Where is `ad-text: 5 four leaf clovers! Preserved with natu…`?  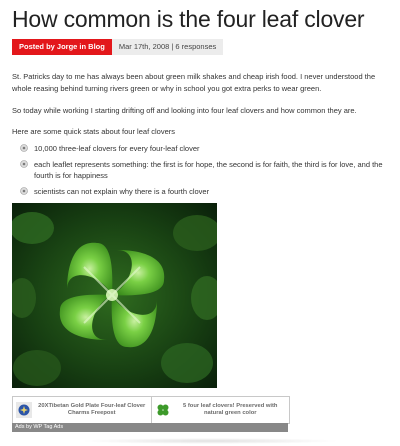
ad-text: 5 four leaf clovers! Preserved with natu… is located at coordinates (231, 410).